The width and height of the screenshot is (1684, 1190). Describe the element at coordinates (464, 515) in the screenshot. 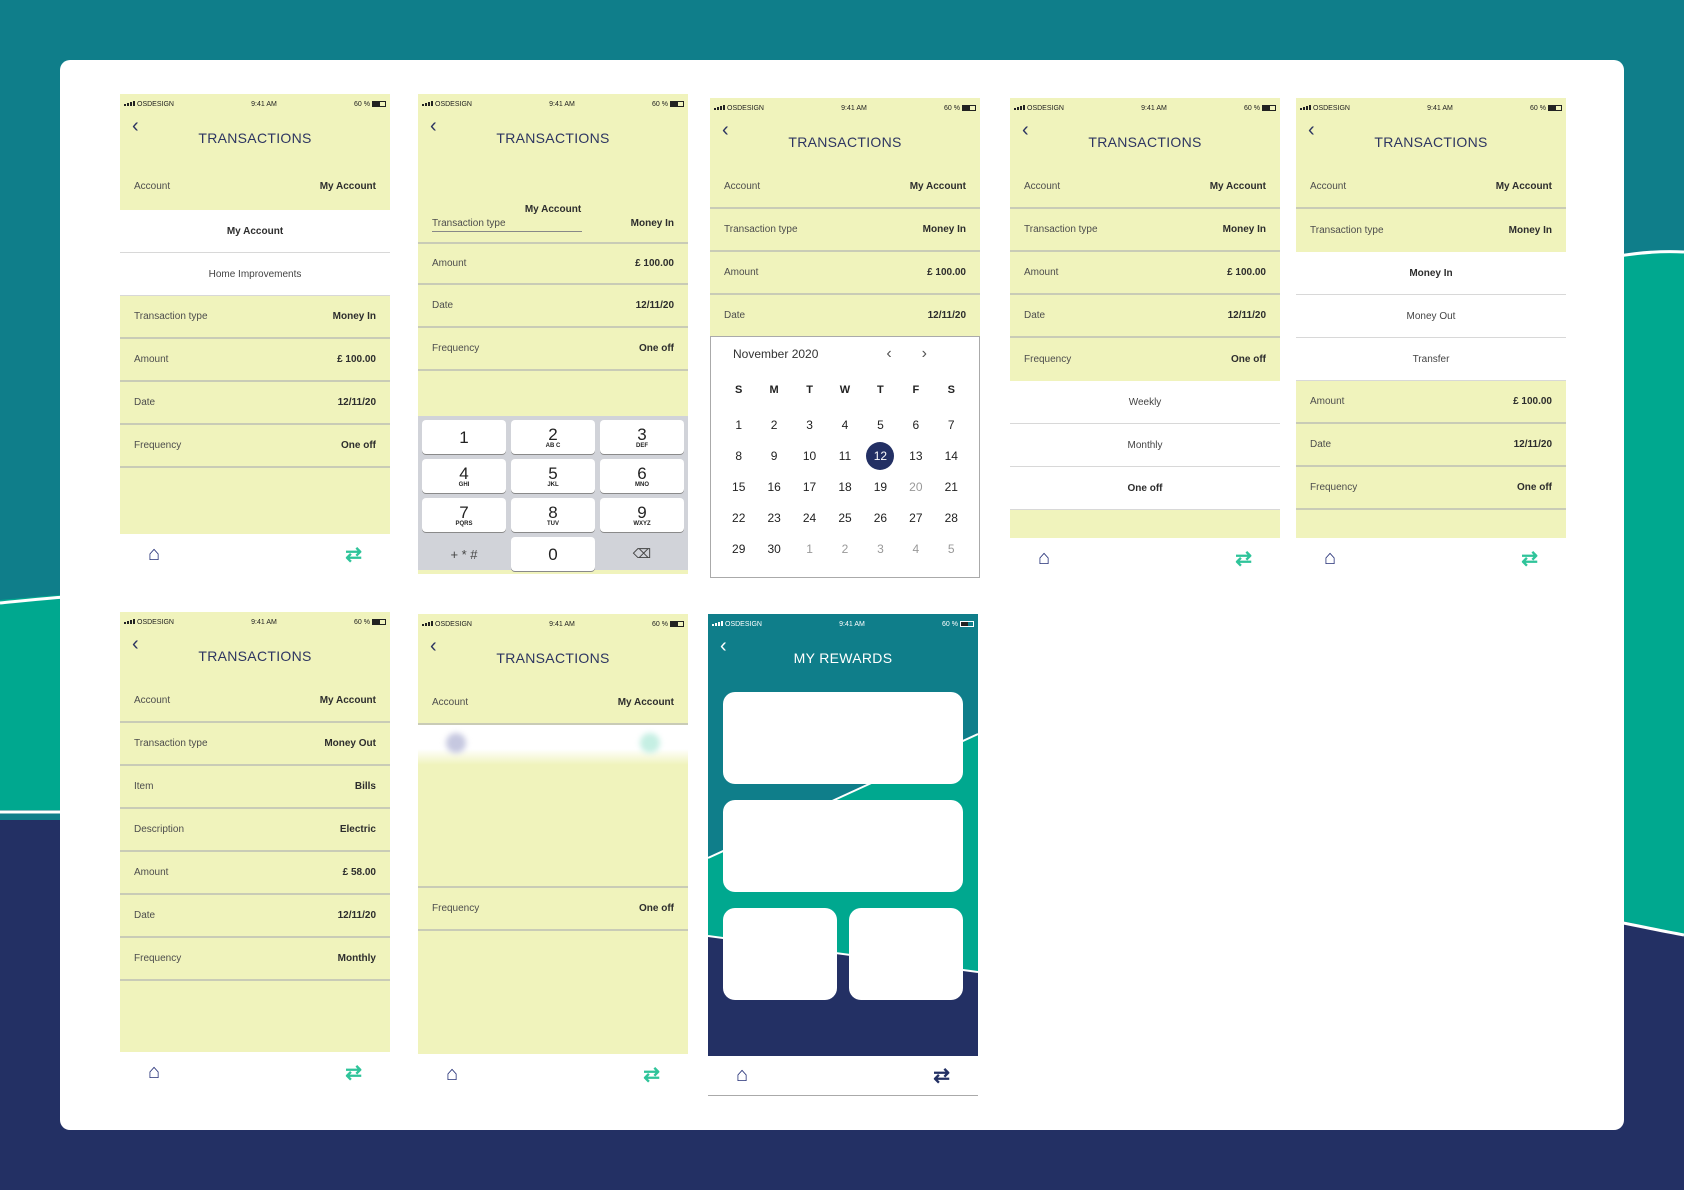

I see `key-7: 7 PQRS` at that location.